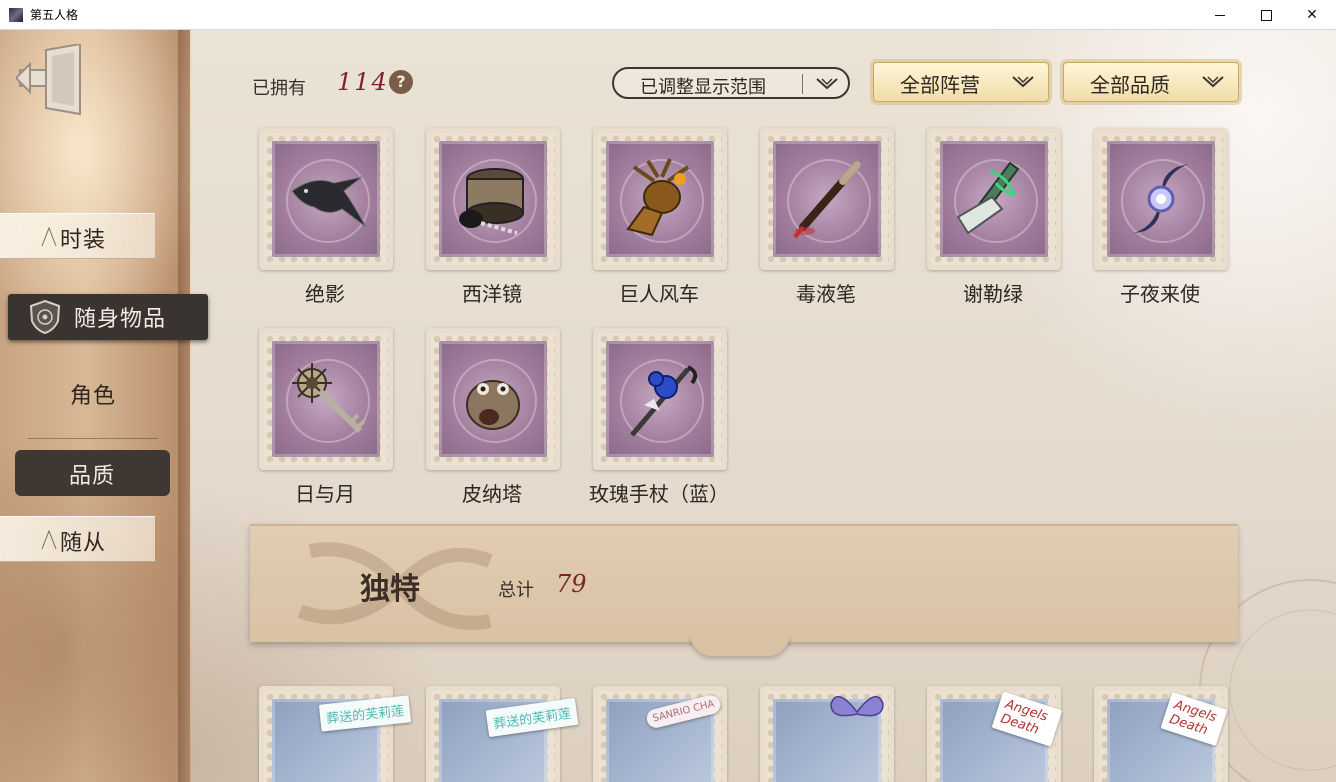 The width and height of the screenshot is (1336, 782). I want to click on display-range-value: 已调整显示范围, so click(703, 87).